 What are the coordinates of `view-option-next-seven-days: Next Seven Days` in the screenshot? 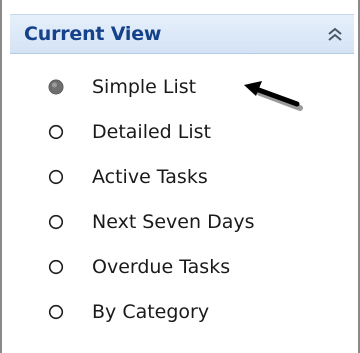 It's located at (151, 222).